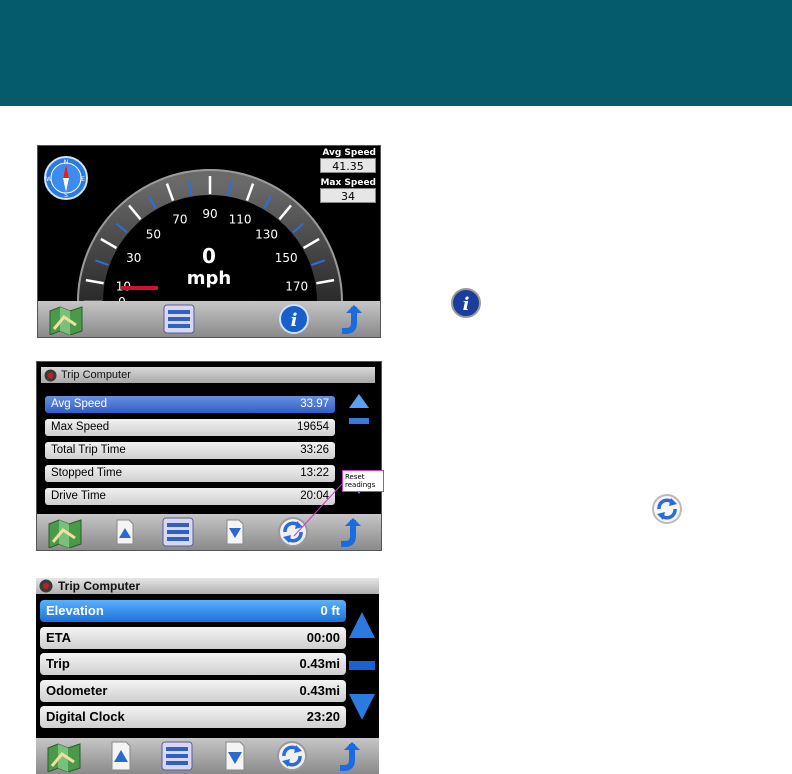 Image resolution: width=792 pixels, height=774 pixels. I want to click on gauge-label: 110, so click(240, 219).